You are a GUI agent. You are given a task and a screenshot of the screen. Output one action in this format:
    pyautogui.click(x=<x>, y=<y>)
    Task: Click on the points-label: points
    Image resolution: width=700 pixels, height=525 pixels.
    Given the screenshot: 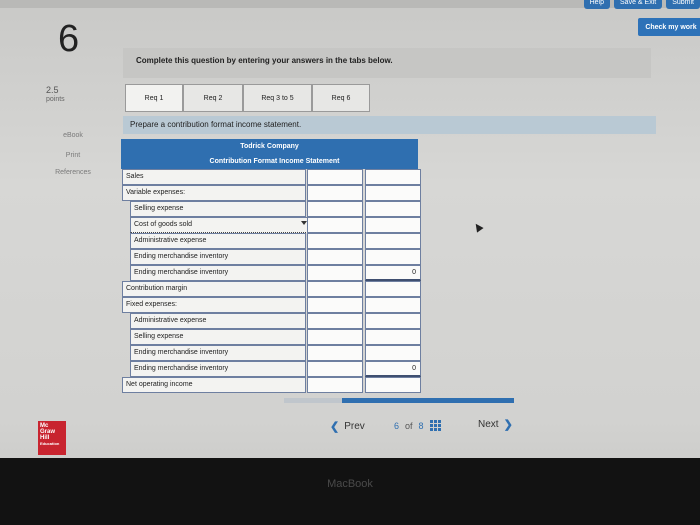 What is the action you would take?
    pyautogui.click(x=55, y=99)
    